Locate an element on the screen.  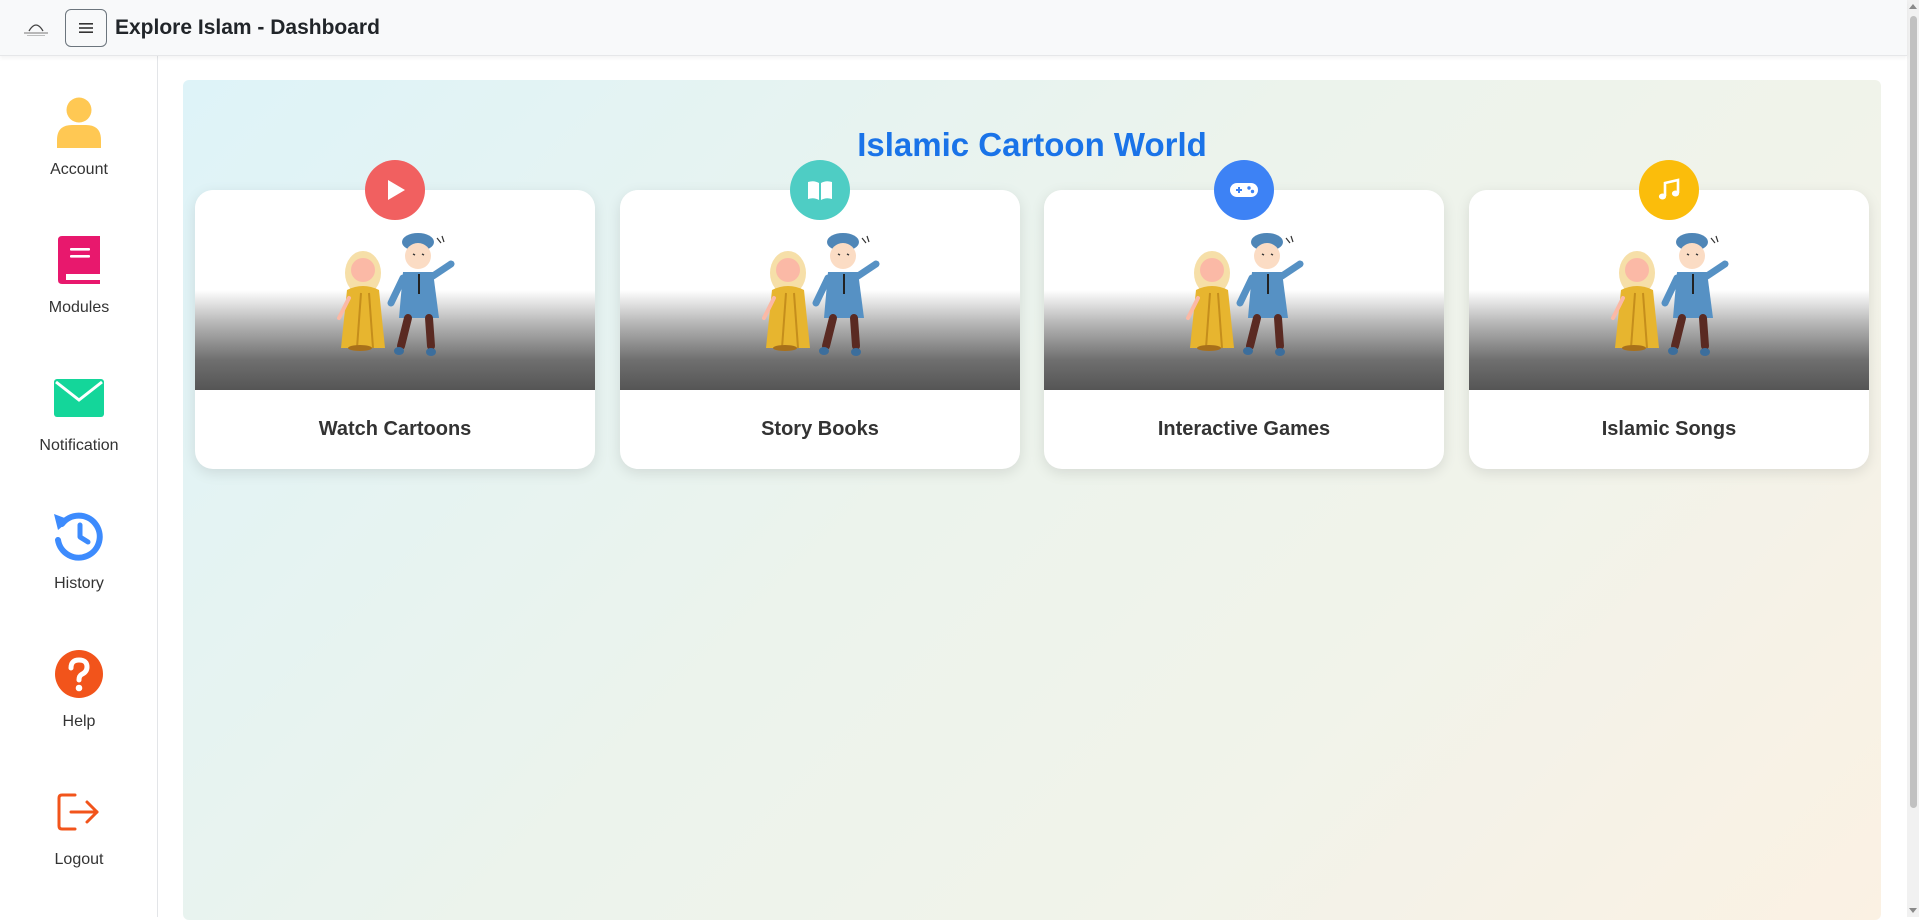
card-story-books: Story Books is located at coordinates (820, 314).